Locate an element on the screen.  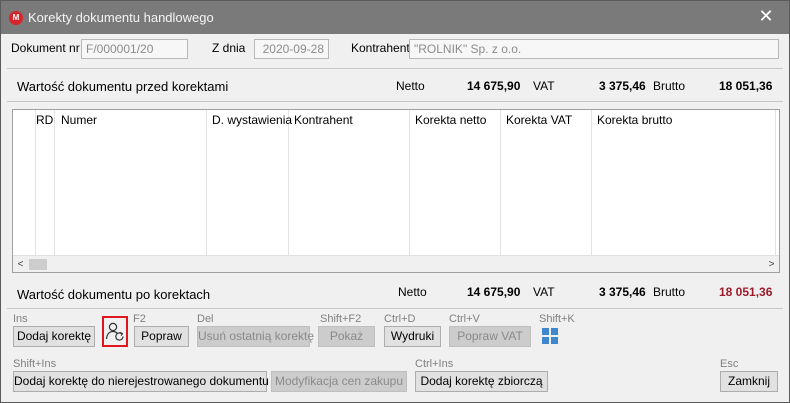
shortcut-ctrl-d: Ctrl+D is located at coordinates (400, 319).